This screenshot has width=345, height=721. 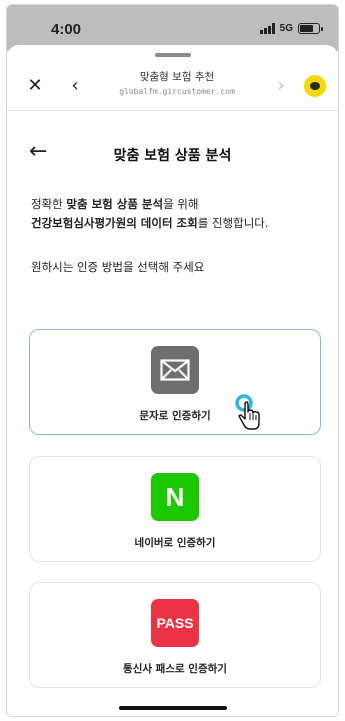 What do you see at coordinates (35, 85) in the screenshot?
I see `close-icon: ✕` at bounding box center [35, 85].